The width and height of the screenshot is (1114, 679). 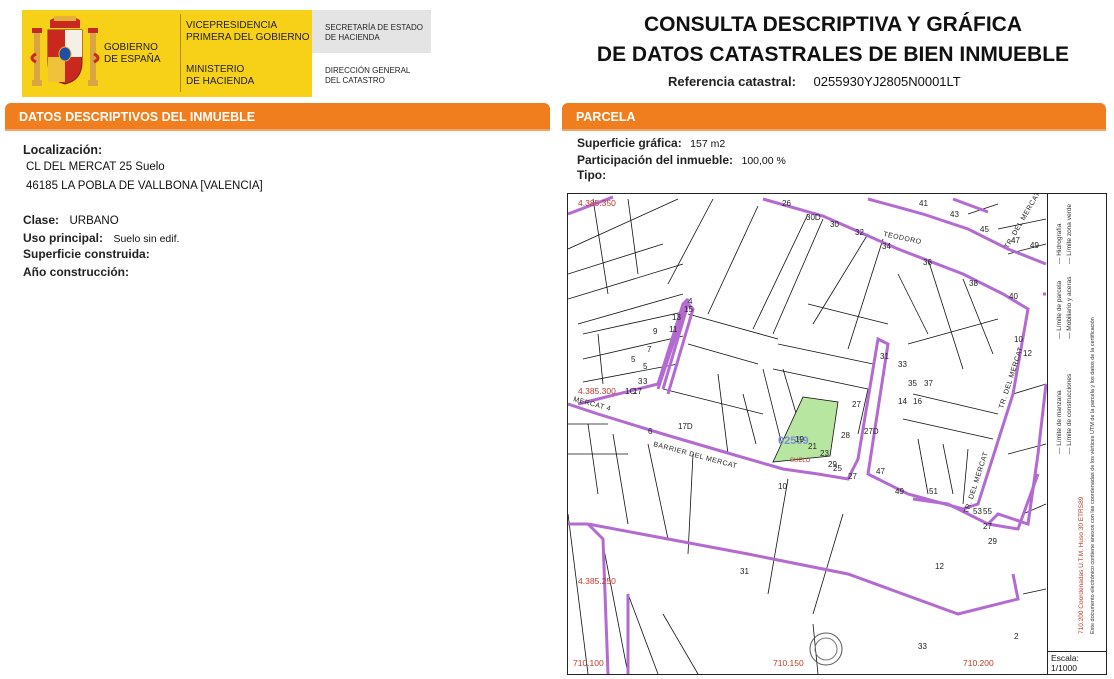 I want to click on participacion-row: Participación del inmueble: 100,00 %, so click(x=681, y=160).